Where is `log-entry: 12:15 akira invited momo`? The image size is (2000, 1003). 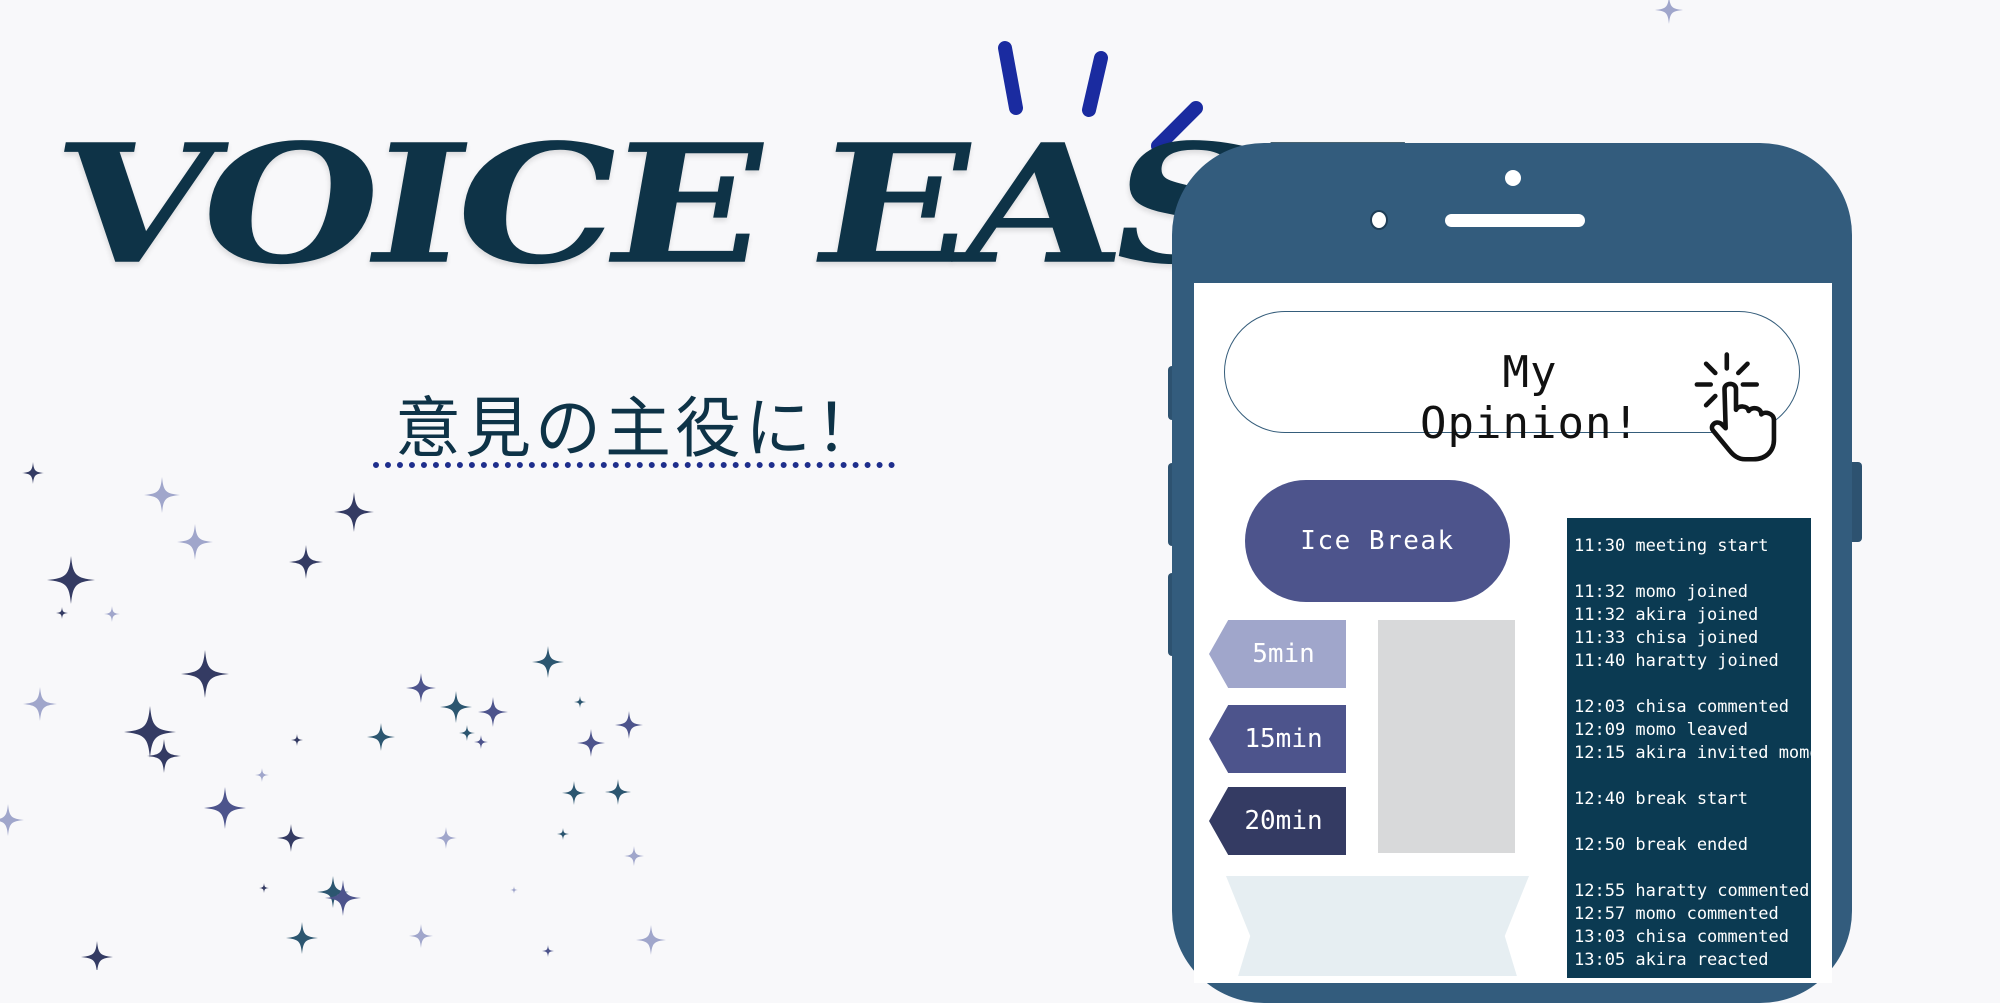
log-entry: 12:15 akira invited momo is located at coordinates (1692, 753).